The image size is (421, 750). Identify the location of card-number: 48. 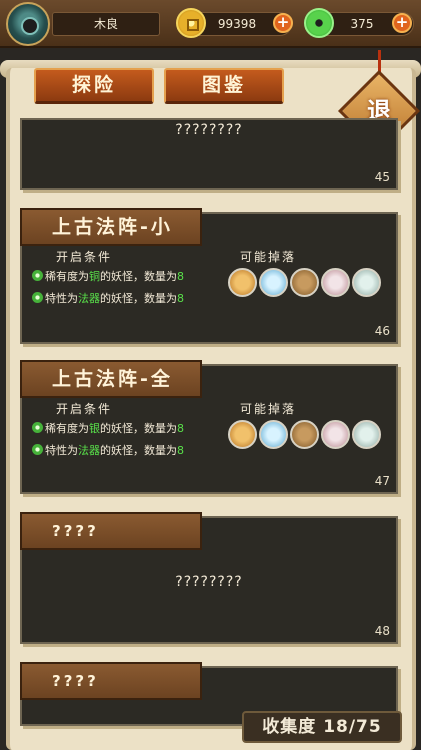
(382, 631).